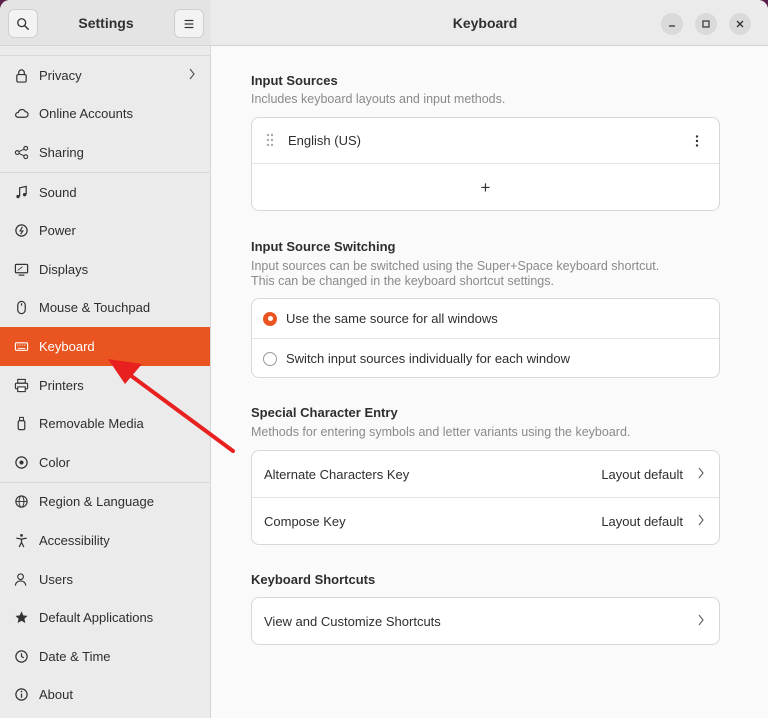  I want to click on accessibility-icon, so click(21, 540).